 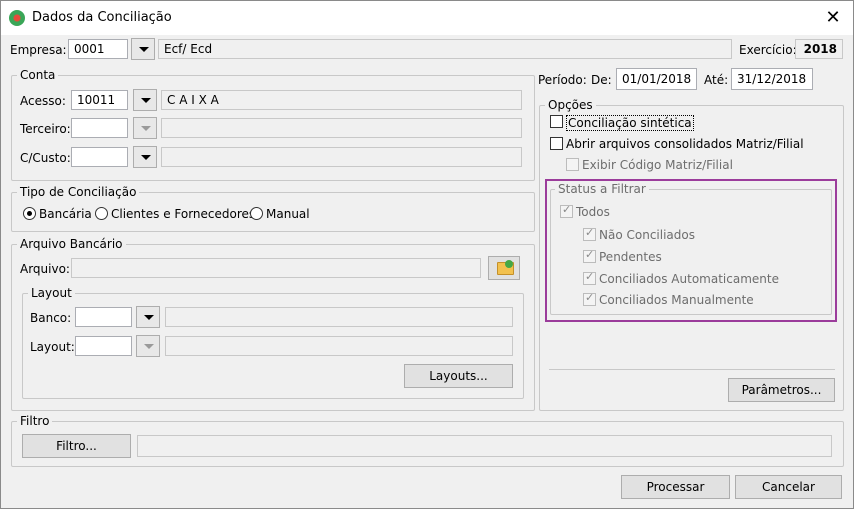 I want to click on periodo-ate-label: Até:, so click(x=716, y=80).